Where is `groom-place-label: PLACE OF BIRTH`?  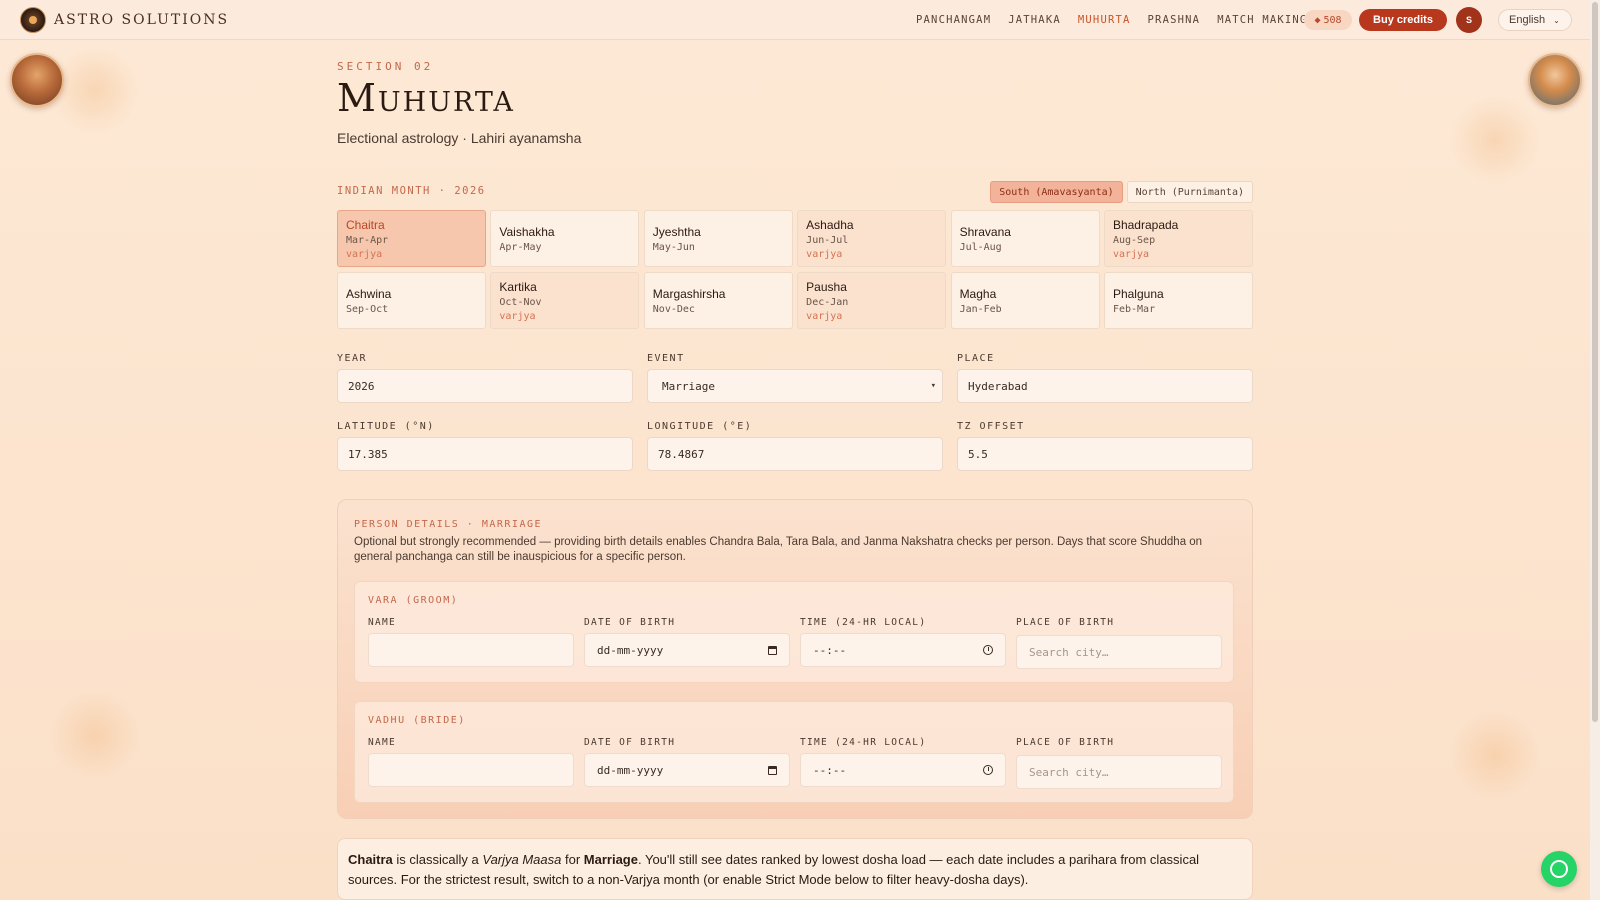
groom-place-label: PLACE OF BIRTH is located at coordinates (1065, 622).